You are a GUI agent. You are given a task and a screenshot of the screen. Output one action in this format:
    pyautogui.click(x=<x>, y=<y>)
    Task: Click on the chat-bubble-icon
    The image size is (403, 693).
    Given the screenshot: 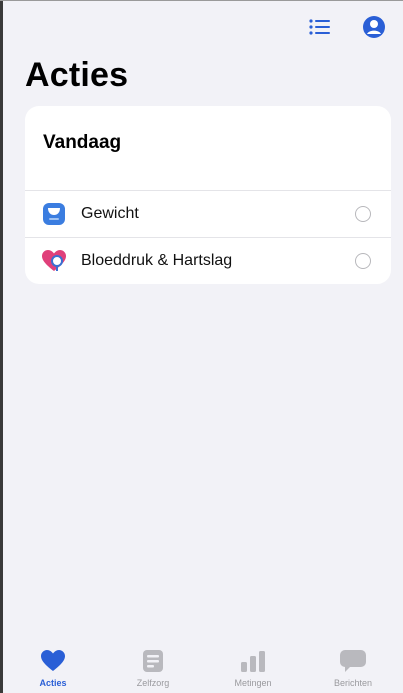 What is the action you would take?
    pyautogui.click(x=353, y=661)
    